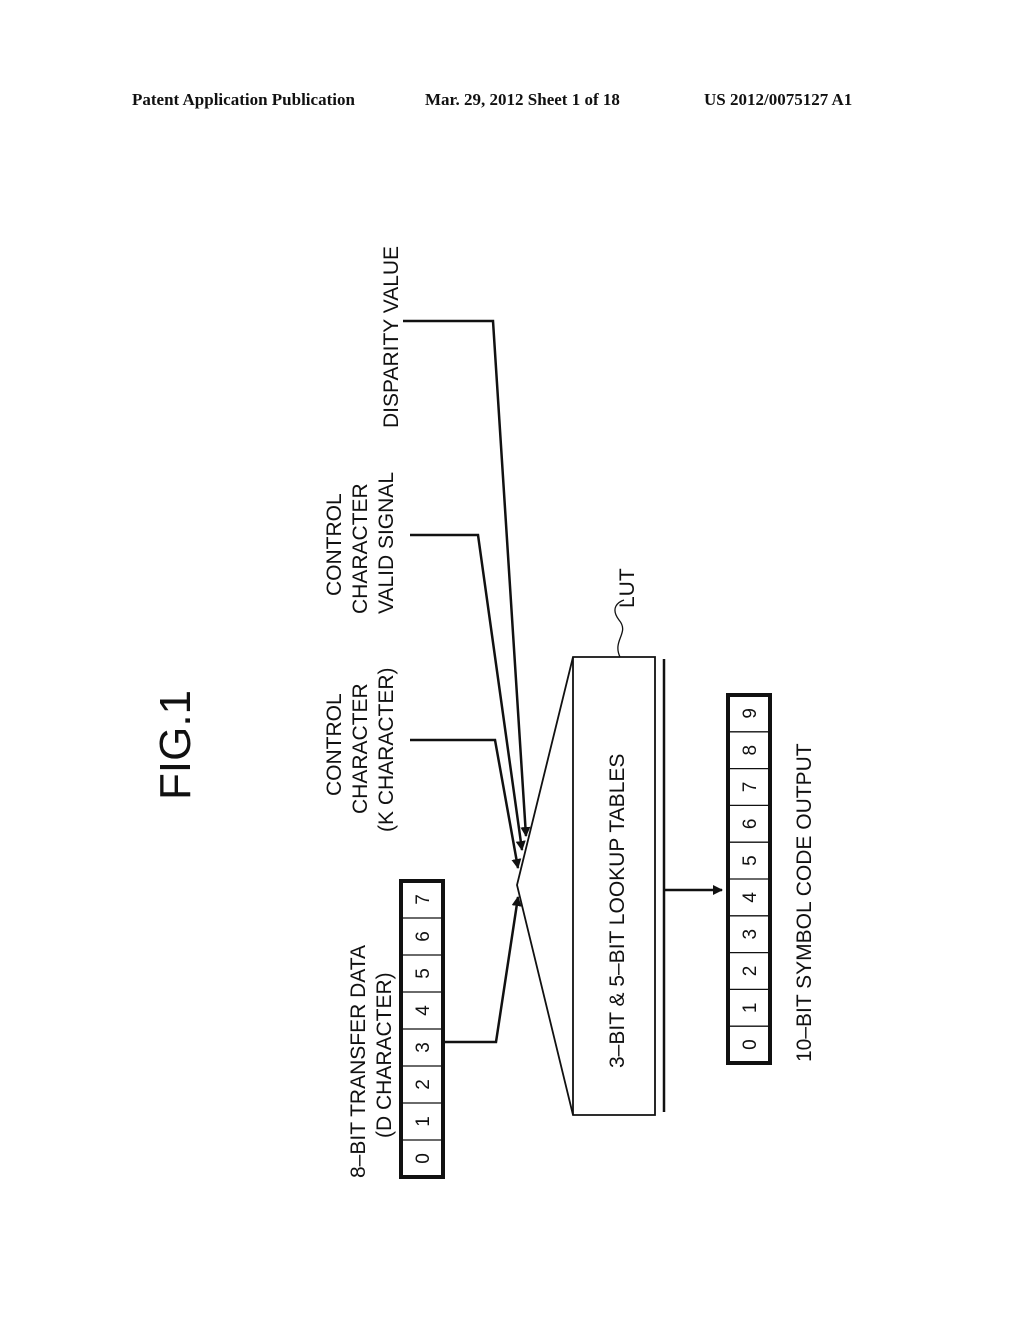  I want to click on disparity-arrow, so click(467, 578).